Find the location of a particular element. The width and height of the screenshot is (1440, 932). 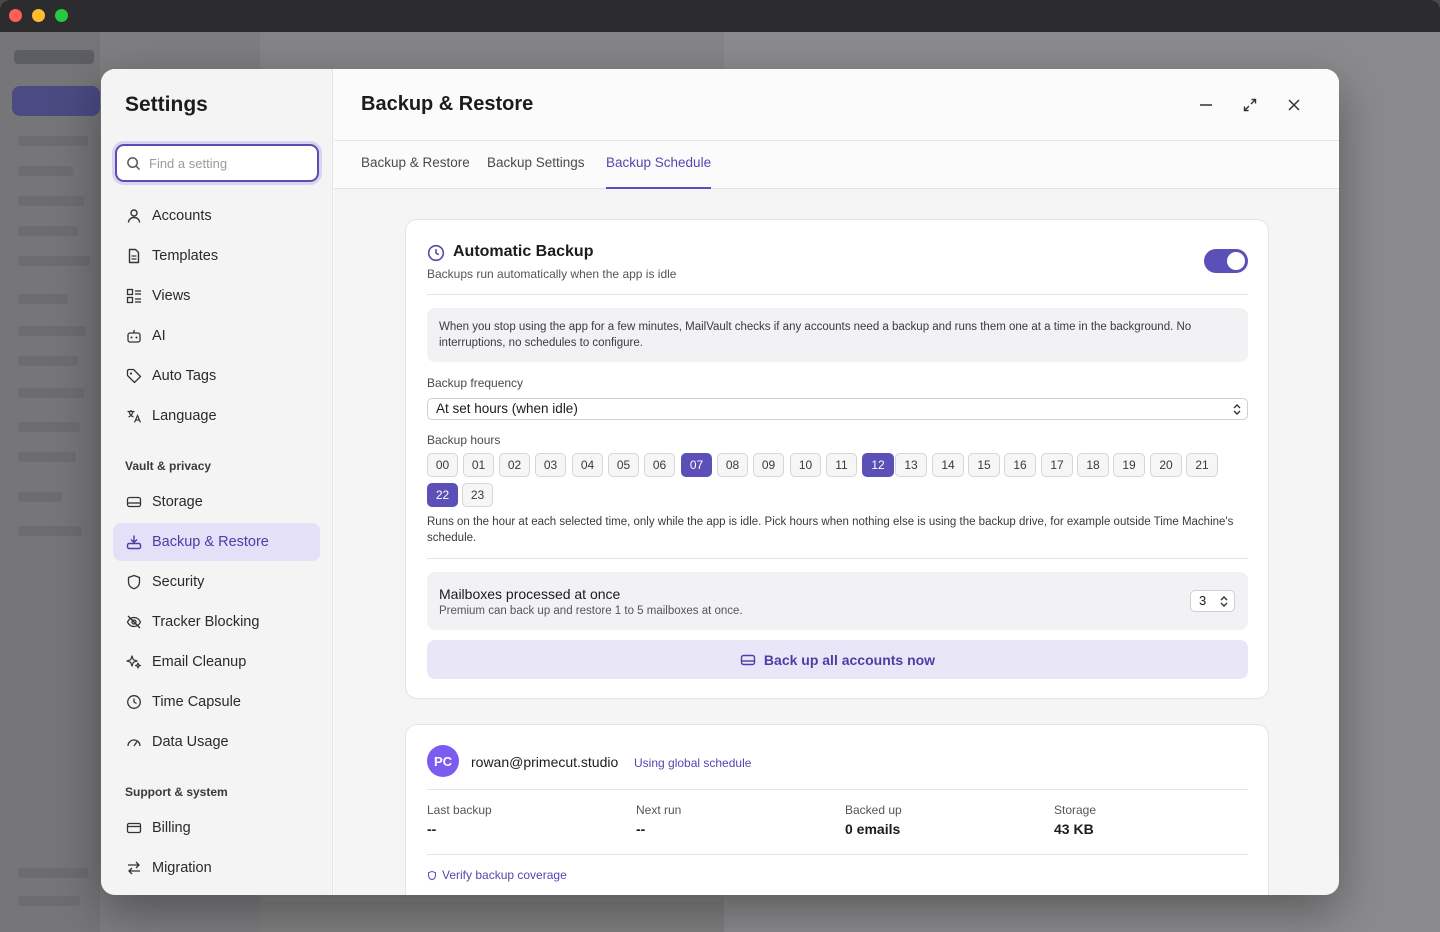

sidebar-item-backup-restore: Backup & Restore is located at coordinates (216, 542).